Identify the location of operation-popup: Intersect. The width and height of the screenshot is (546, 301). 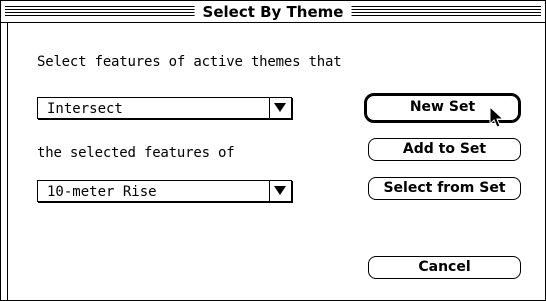
(164, 108).